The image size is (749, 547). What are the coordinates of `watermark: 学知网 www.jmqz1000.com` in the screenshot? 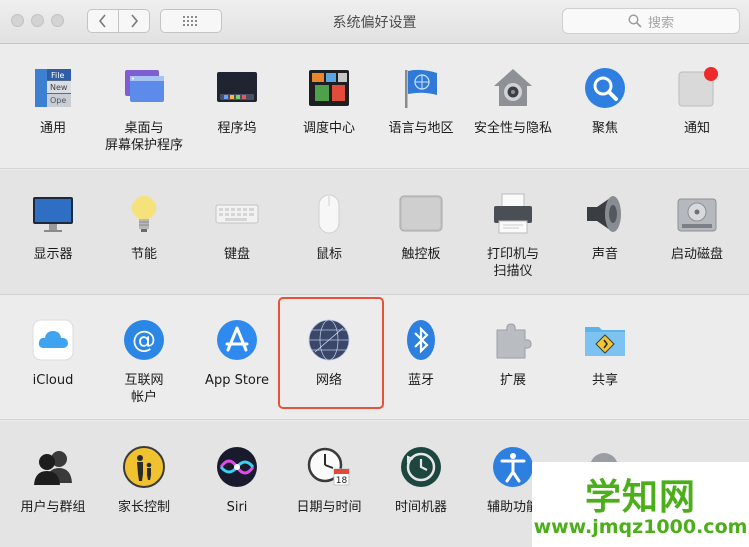 It's located at (640, 504).